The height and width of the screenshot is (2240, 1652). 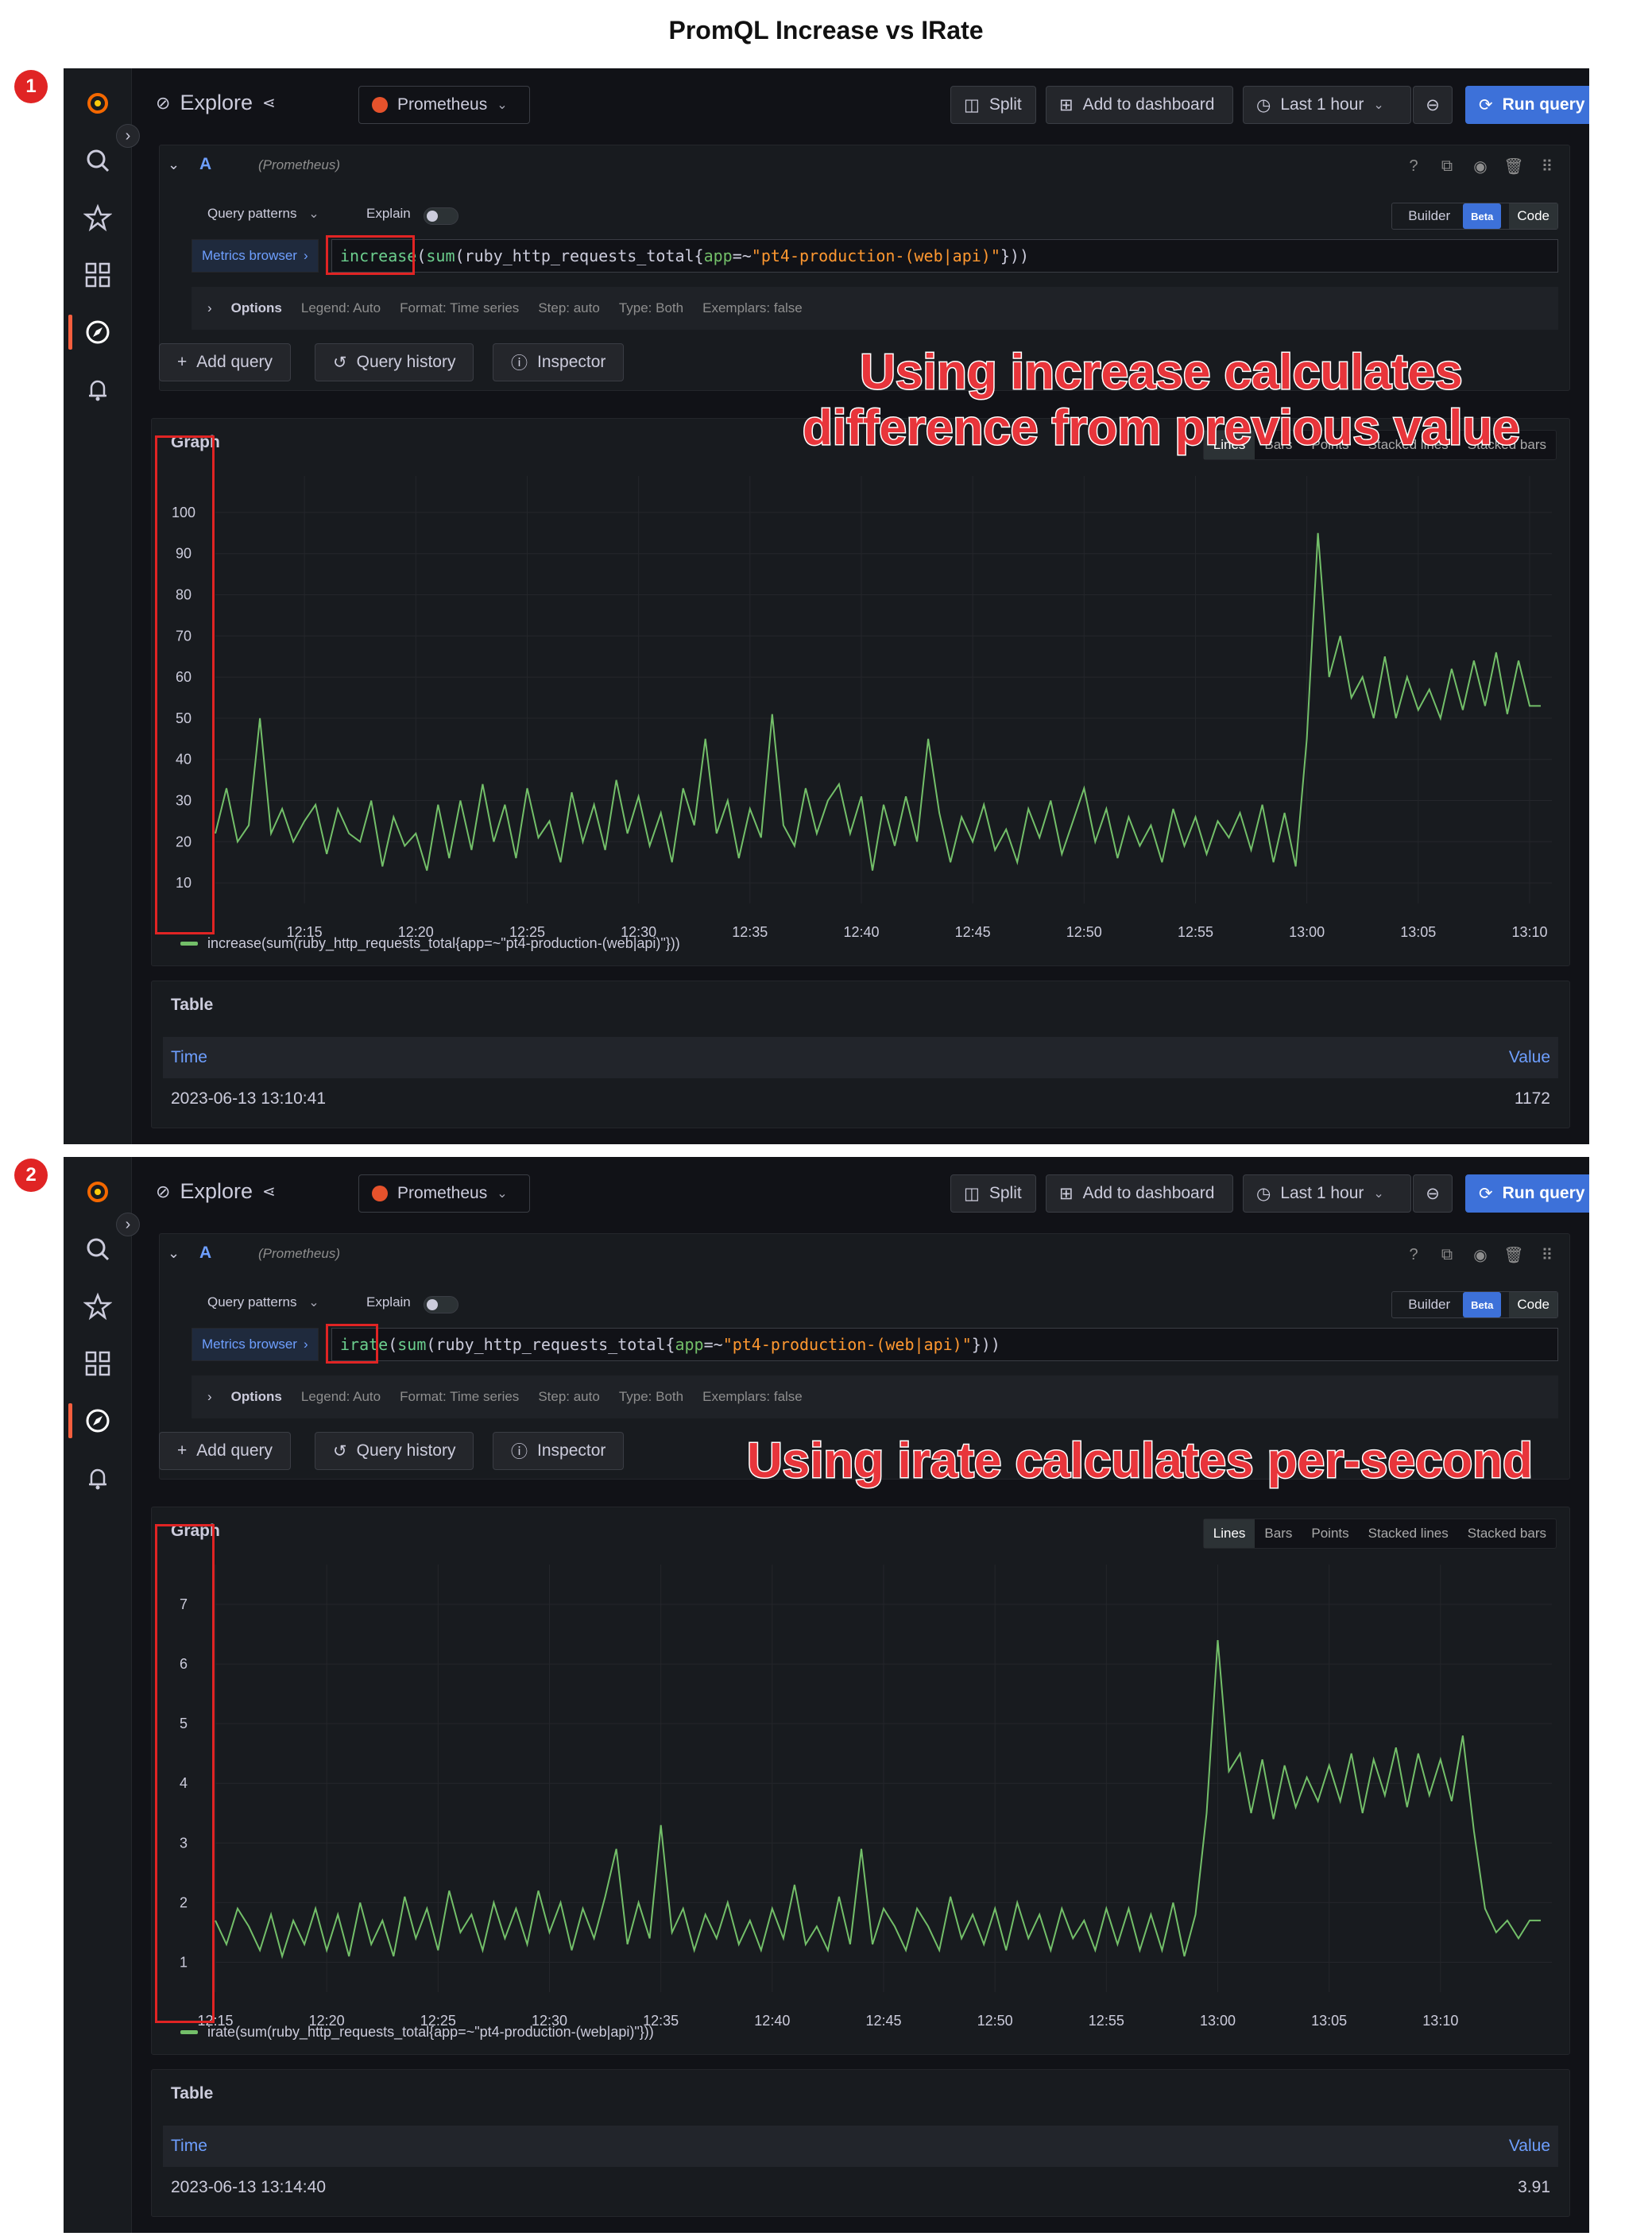 What do you see at coordinates (973, 932) in the screenshot?
I see `x-tick-label: 12:45` at bounding box center [973, 932].